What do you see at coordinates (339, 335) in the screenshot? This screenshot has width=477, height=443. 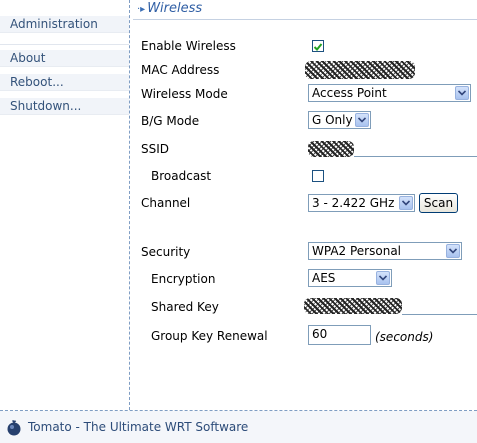 I see `group-key-renewal-input: 60` at bounding box center [339, 335].